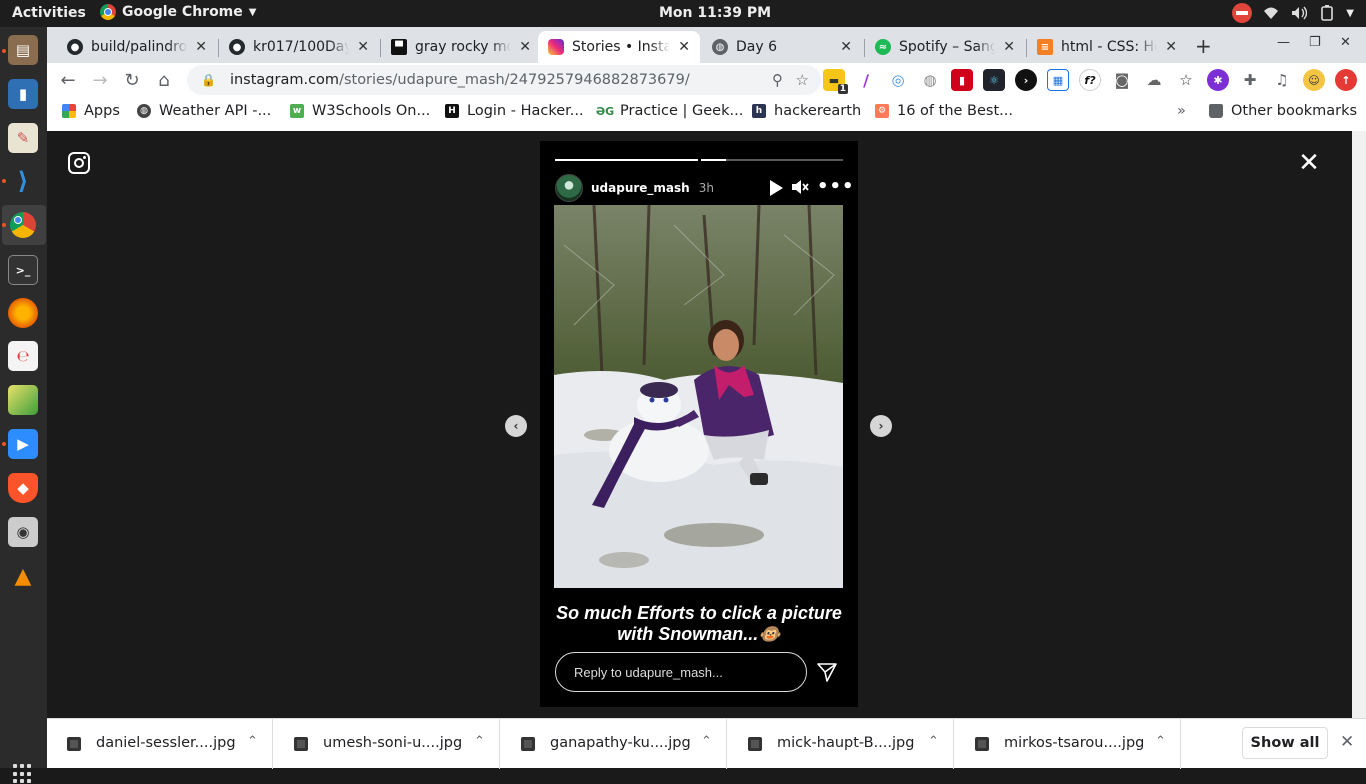 Image resolution: width=1366 pixels, height=784 pixels. Describe the element at coordinates (299, 47) in the screenshot. I see `tab-github-100days: ● kr017/100Days ✕` at that location.